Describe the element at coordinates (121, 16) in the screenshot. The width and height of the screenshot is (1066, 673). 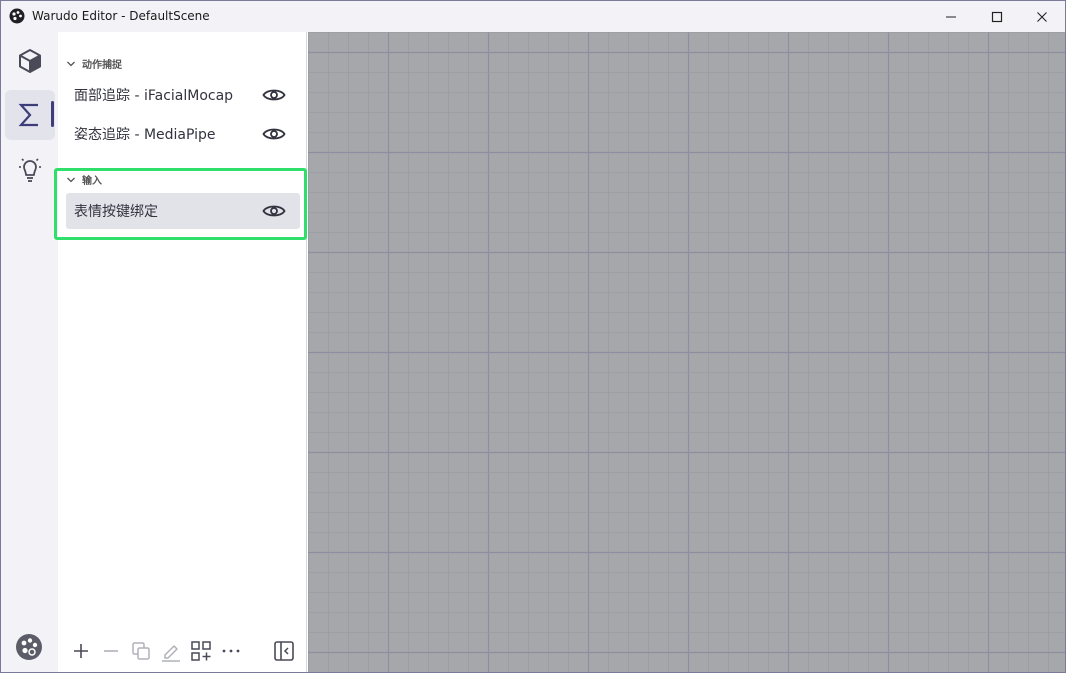
I see `window-title: Warudo Editor - DefaultScene` at that location.